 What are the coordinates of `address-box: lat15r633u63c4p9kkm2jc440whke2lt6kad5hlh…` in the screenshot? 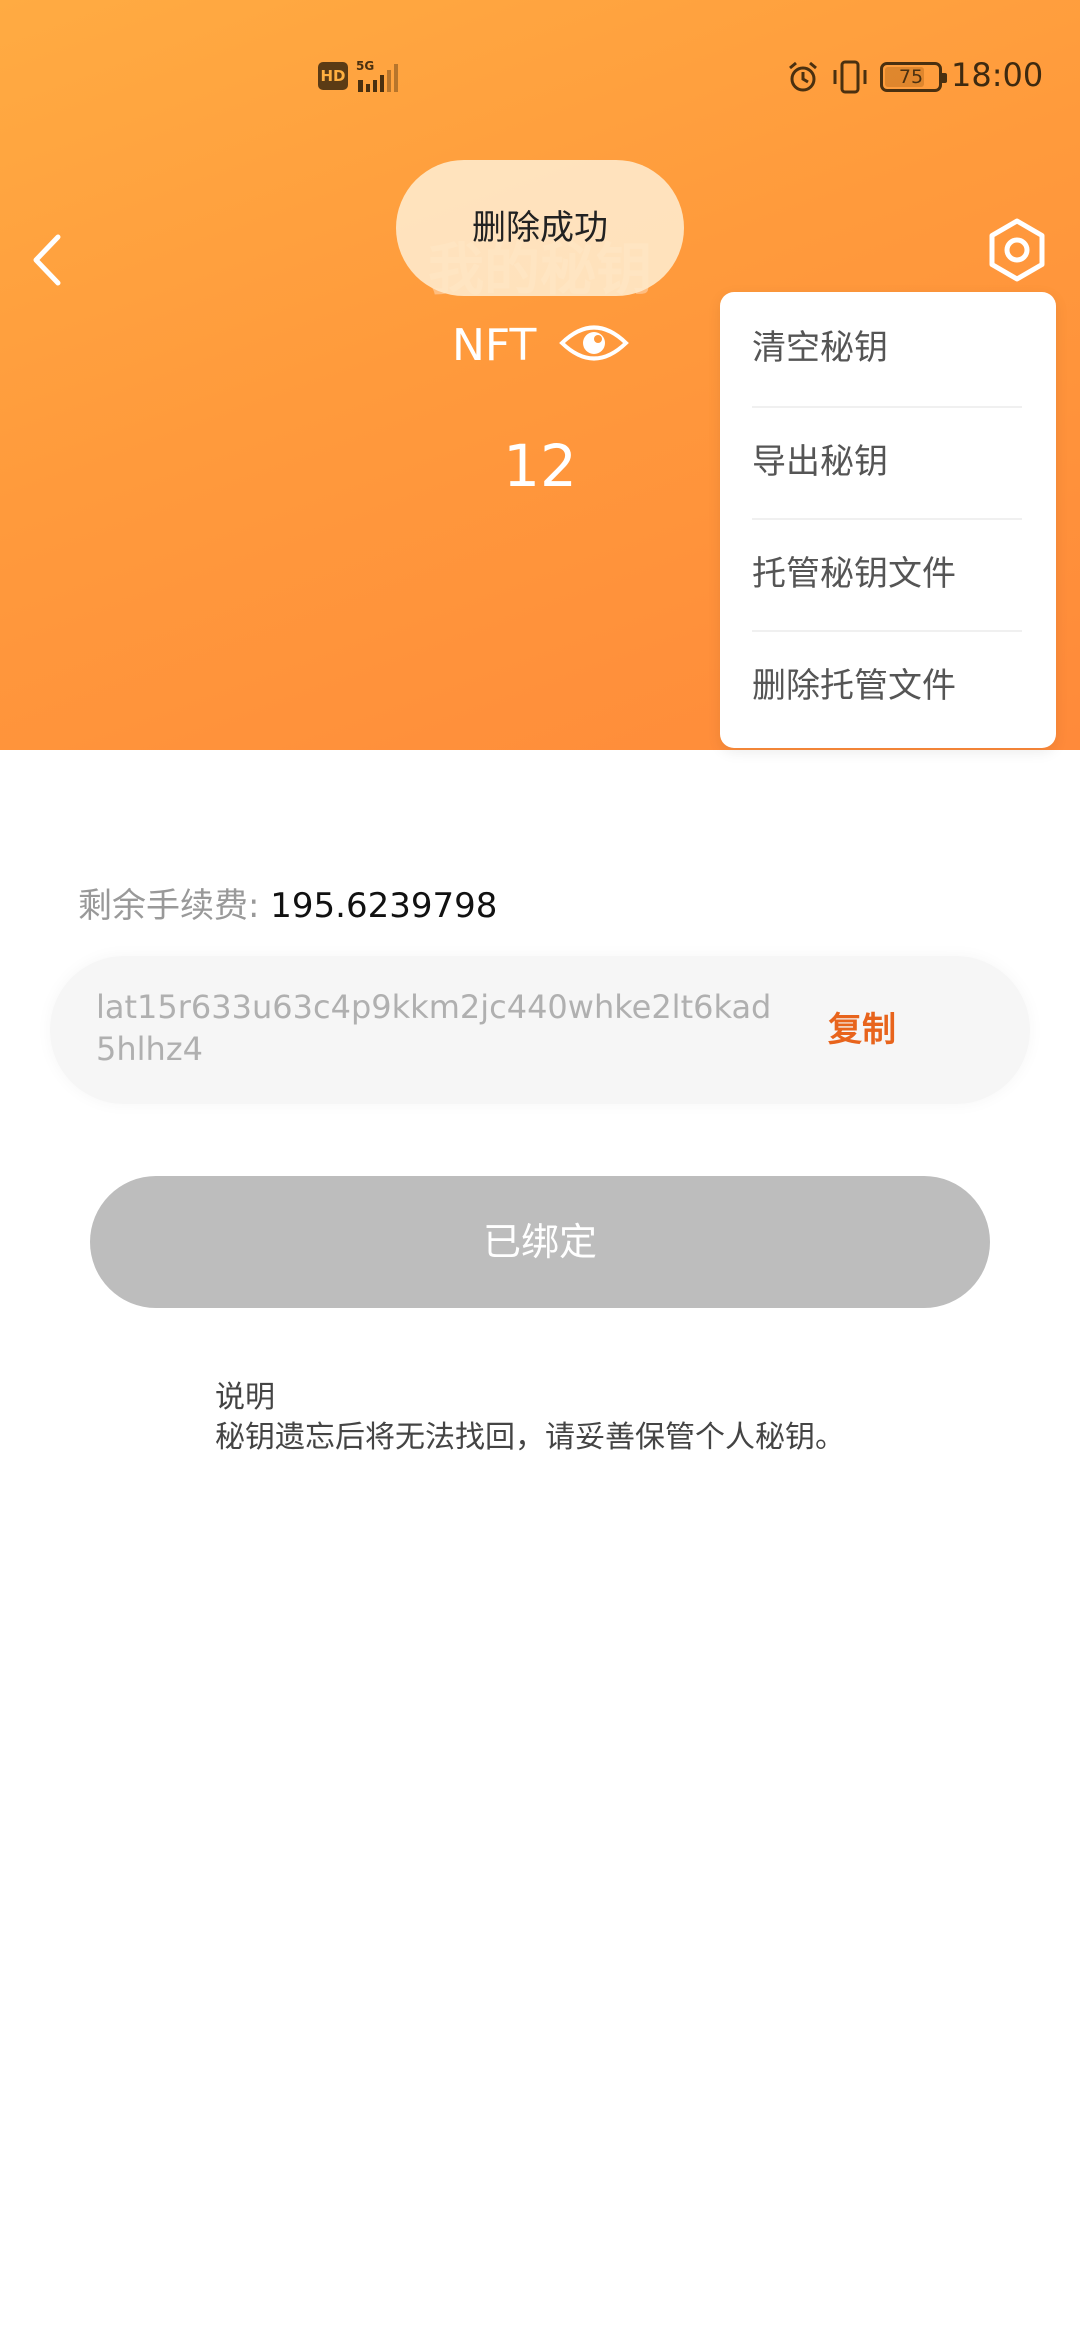 It's located at (540, 1030).